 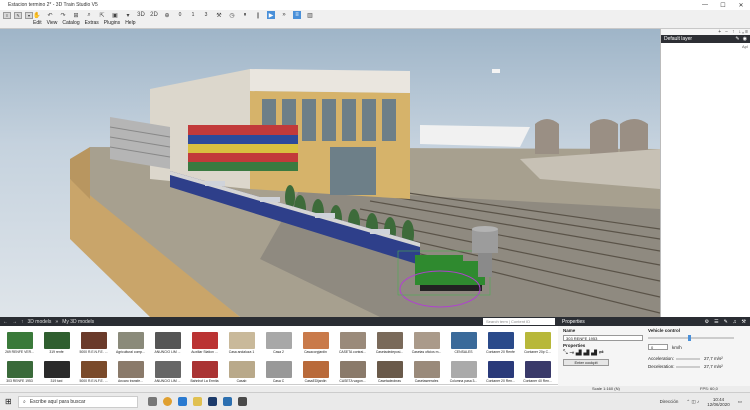 What do you see at coordinates (18, 15) in the screenshot?
I see `pencil-icon: ✎` at bounding box center [18, 15].